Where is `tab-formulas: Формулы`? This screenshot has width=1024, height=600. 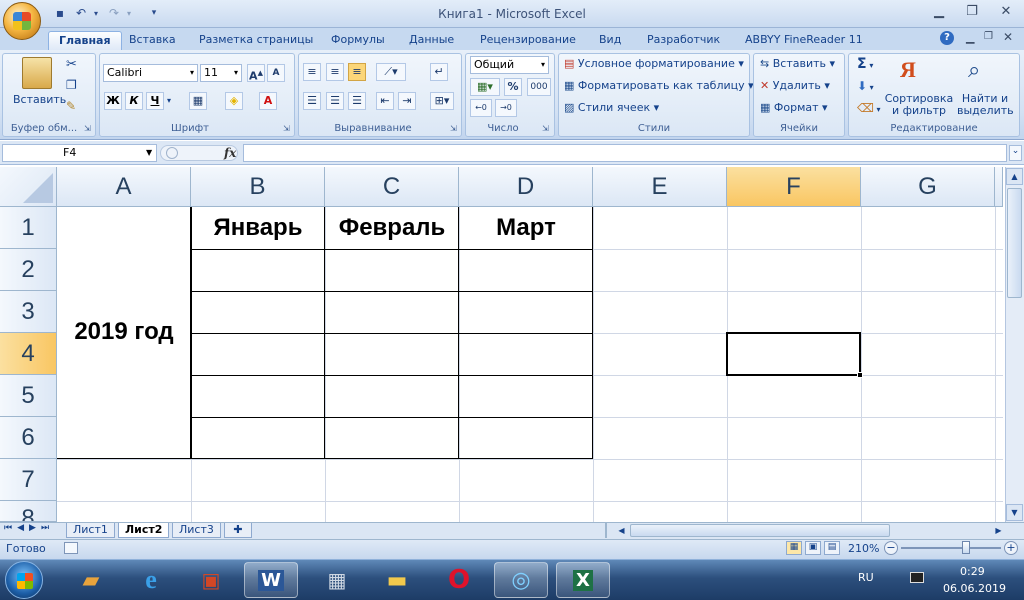
tab-formulas: Формулы is located at coordinates (358, 40).